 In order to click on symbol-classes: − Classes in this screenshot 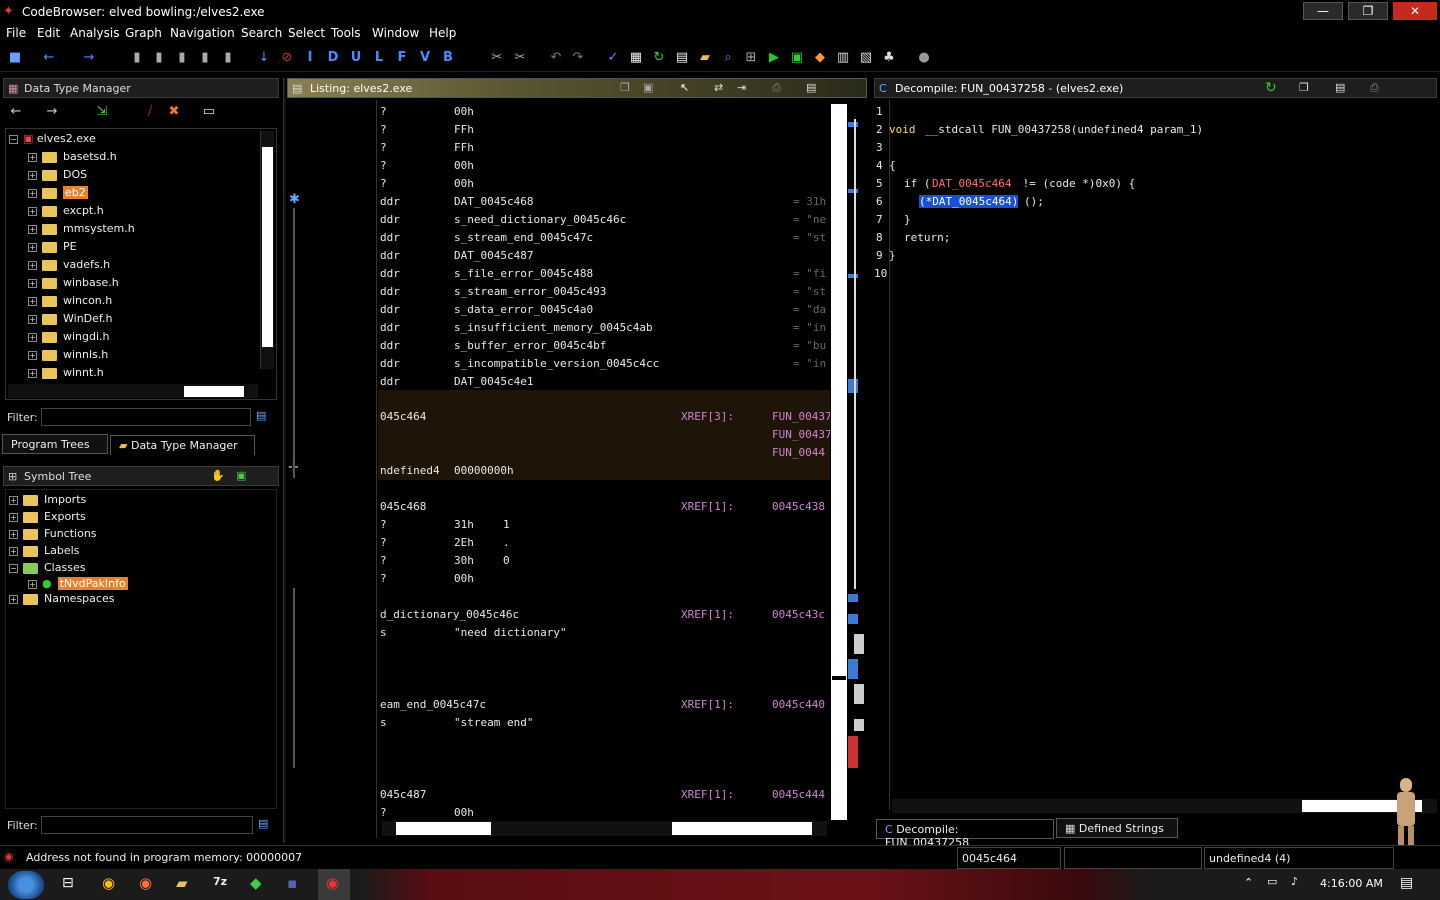, I will do `click(47, 567)`.